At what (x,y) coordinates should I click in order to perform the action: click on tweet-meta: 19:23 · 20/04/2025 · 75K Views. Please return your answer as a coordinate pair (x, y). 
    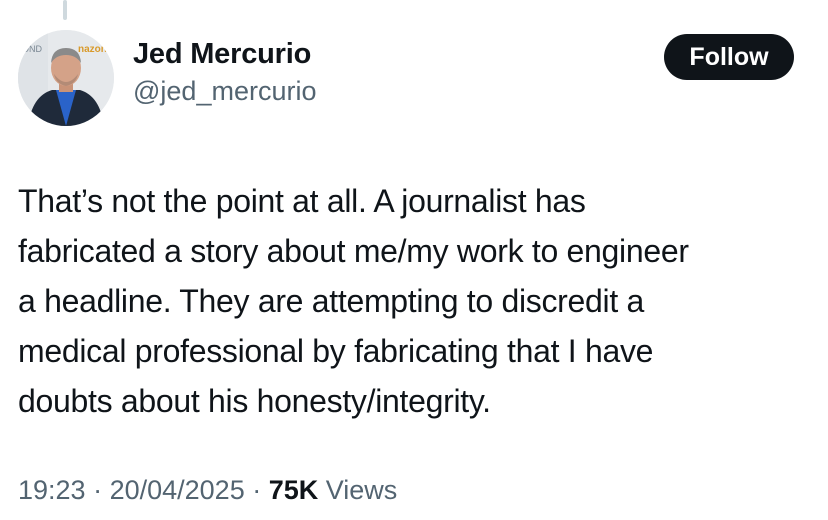
    Looking at the image, I should click on (207, 490).